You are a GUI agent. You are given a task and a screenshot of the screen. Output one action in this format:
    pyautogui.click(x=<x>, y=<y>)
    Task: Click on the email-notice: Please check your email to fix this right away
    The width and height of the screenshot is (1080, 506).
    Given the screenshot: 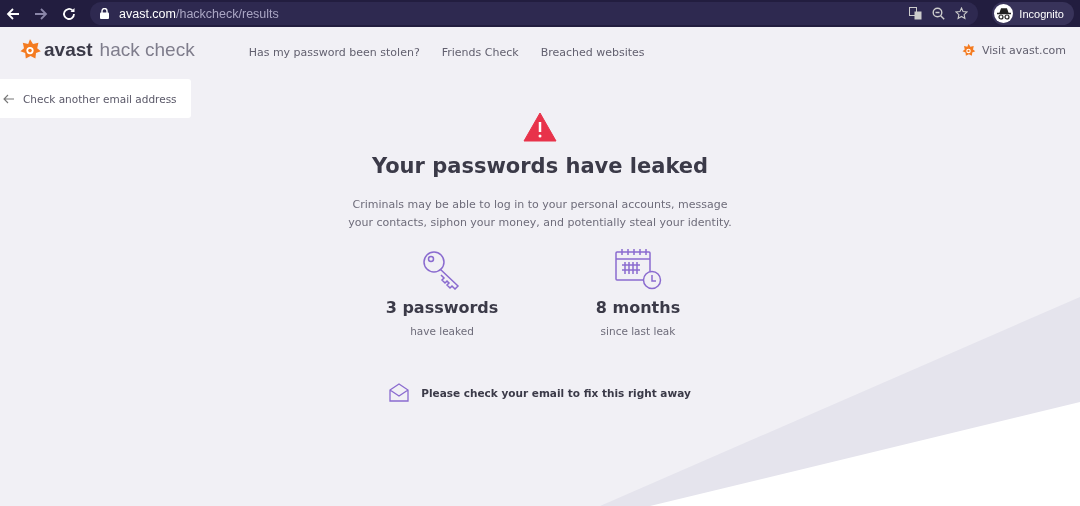 What is the action you would take?
    pyautogui.click(x=556, y=392)
    